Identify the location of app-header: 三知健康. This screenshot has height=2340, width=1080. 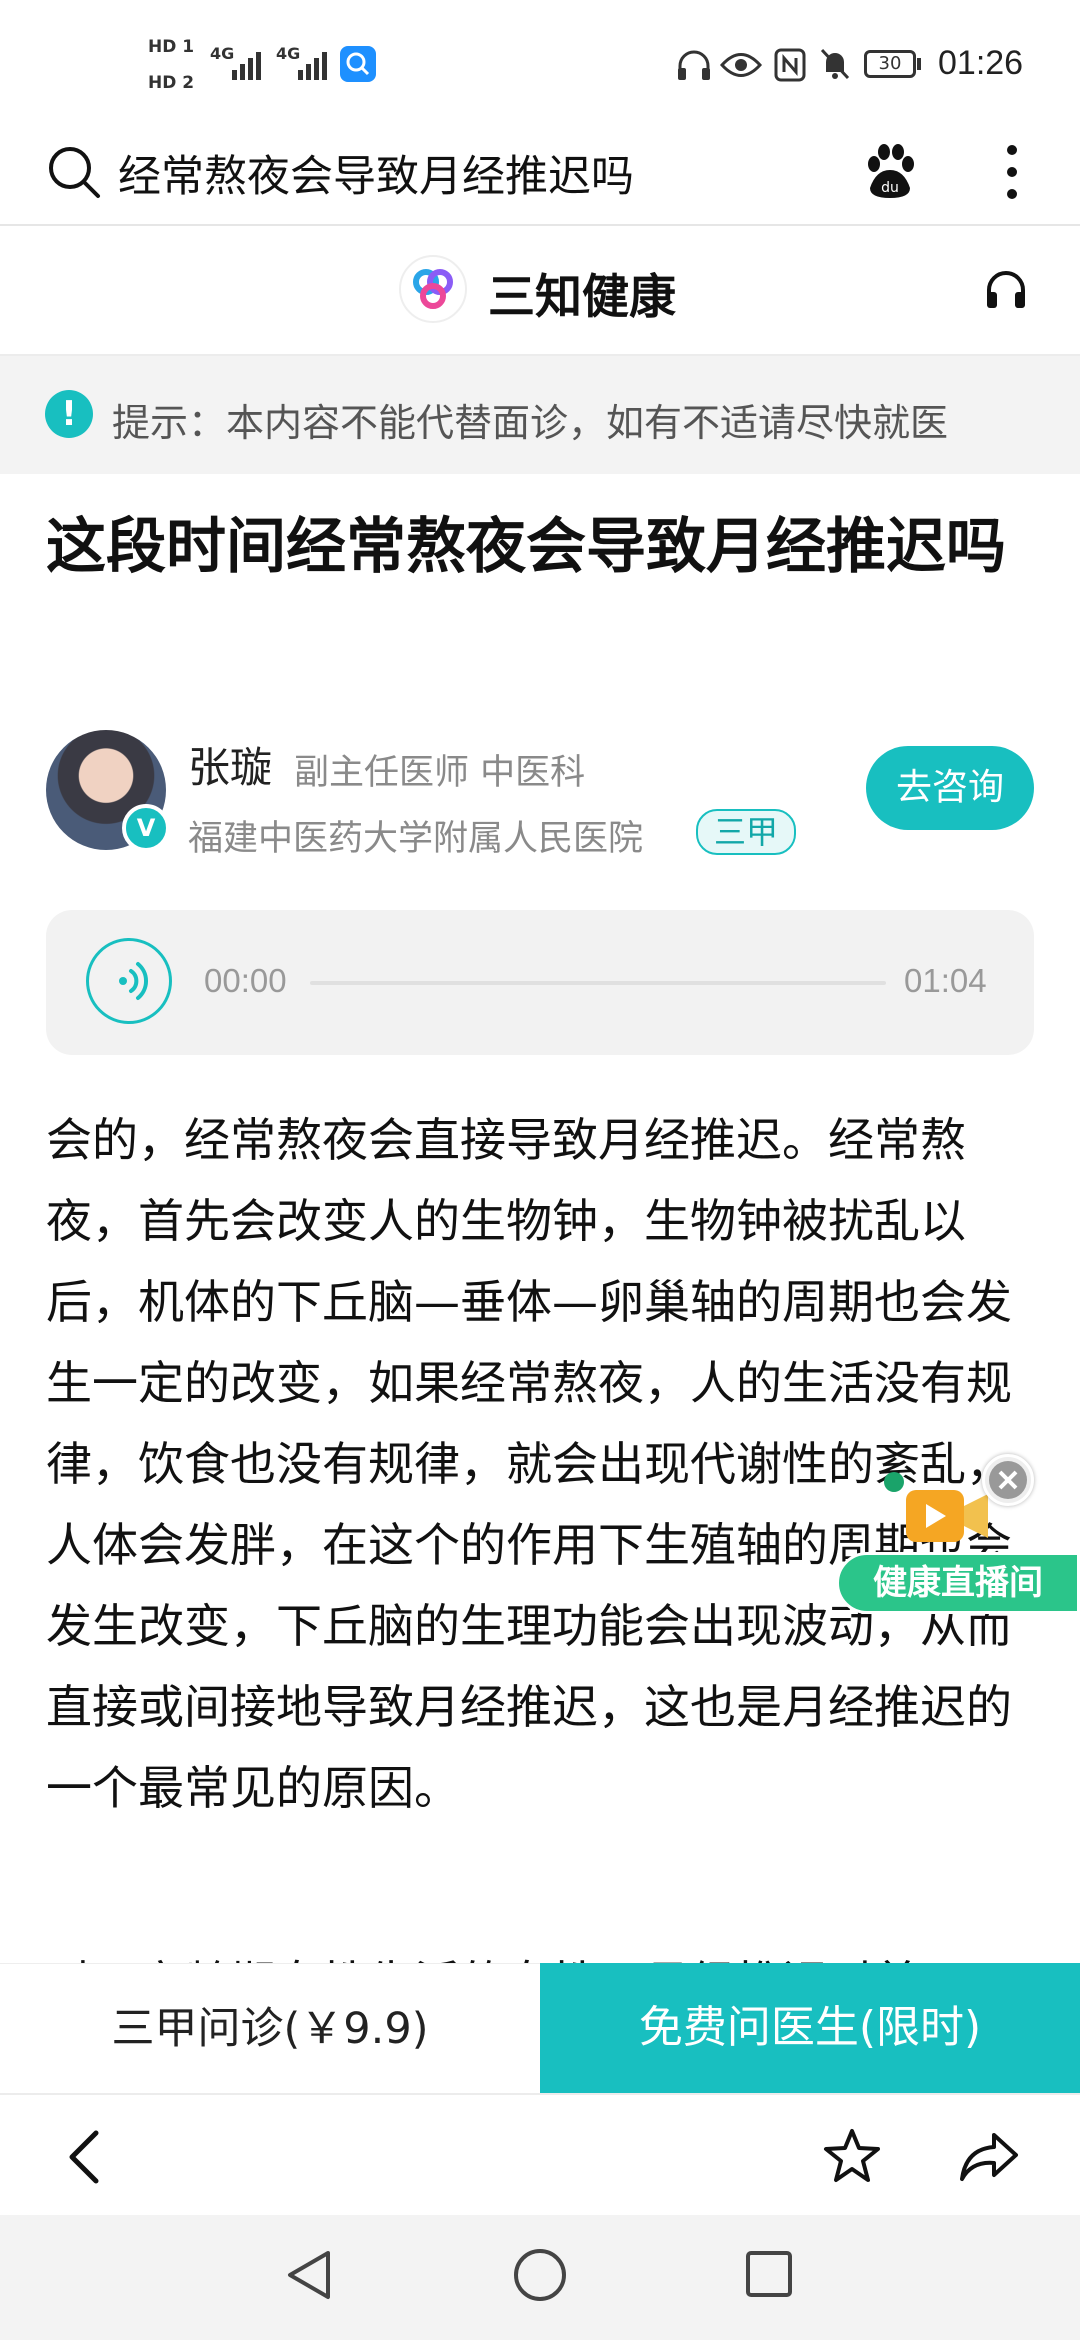
(540, 291).